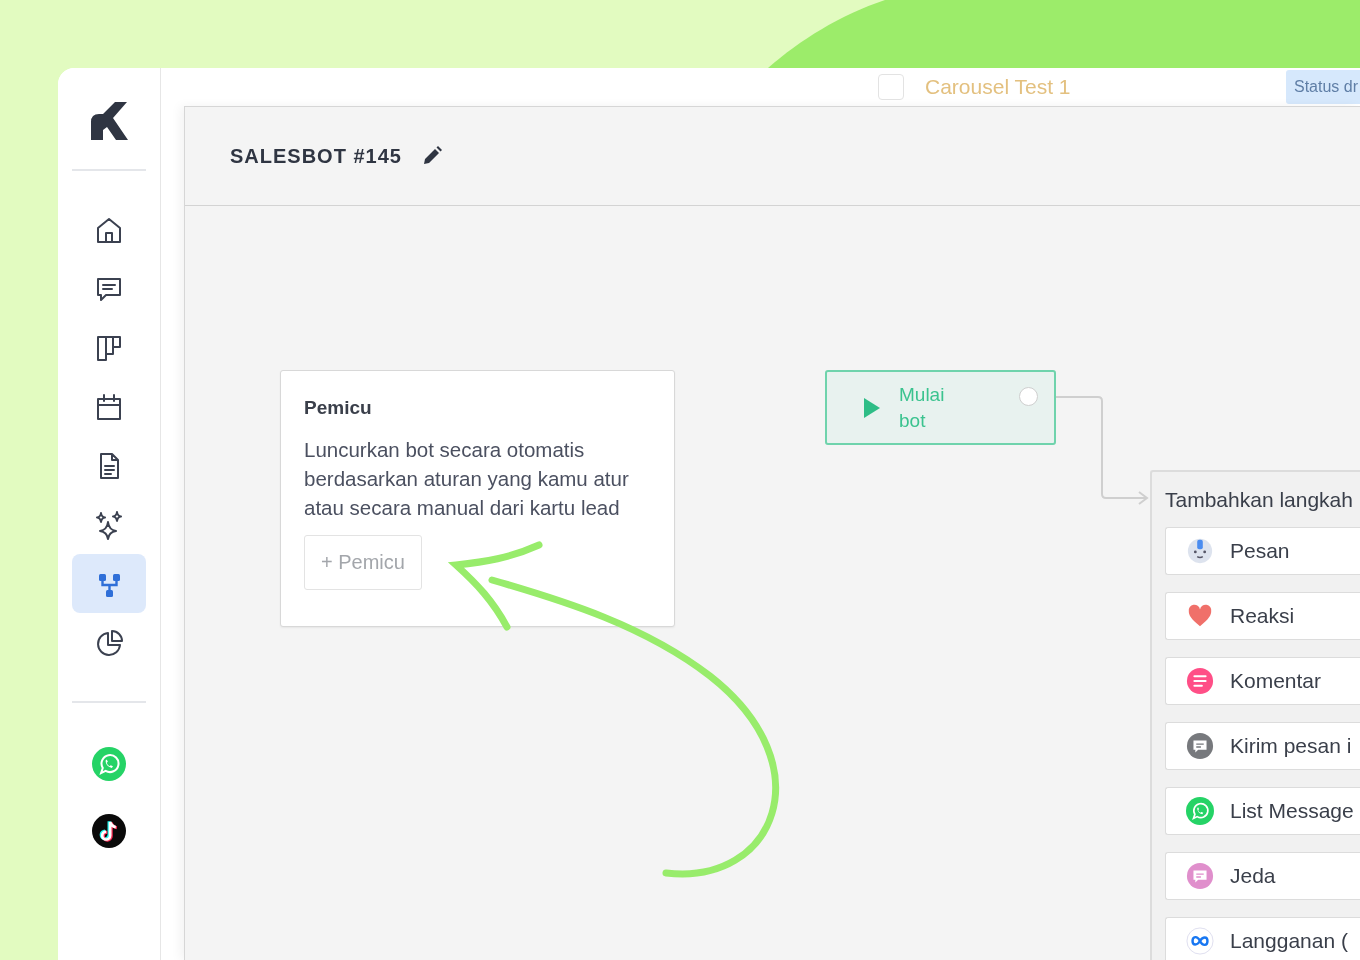  What do you see at coordinates (1262, 876) in the screenshot?
I see `step-option: Jeda` at bounding box center [1262, 876].